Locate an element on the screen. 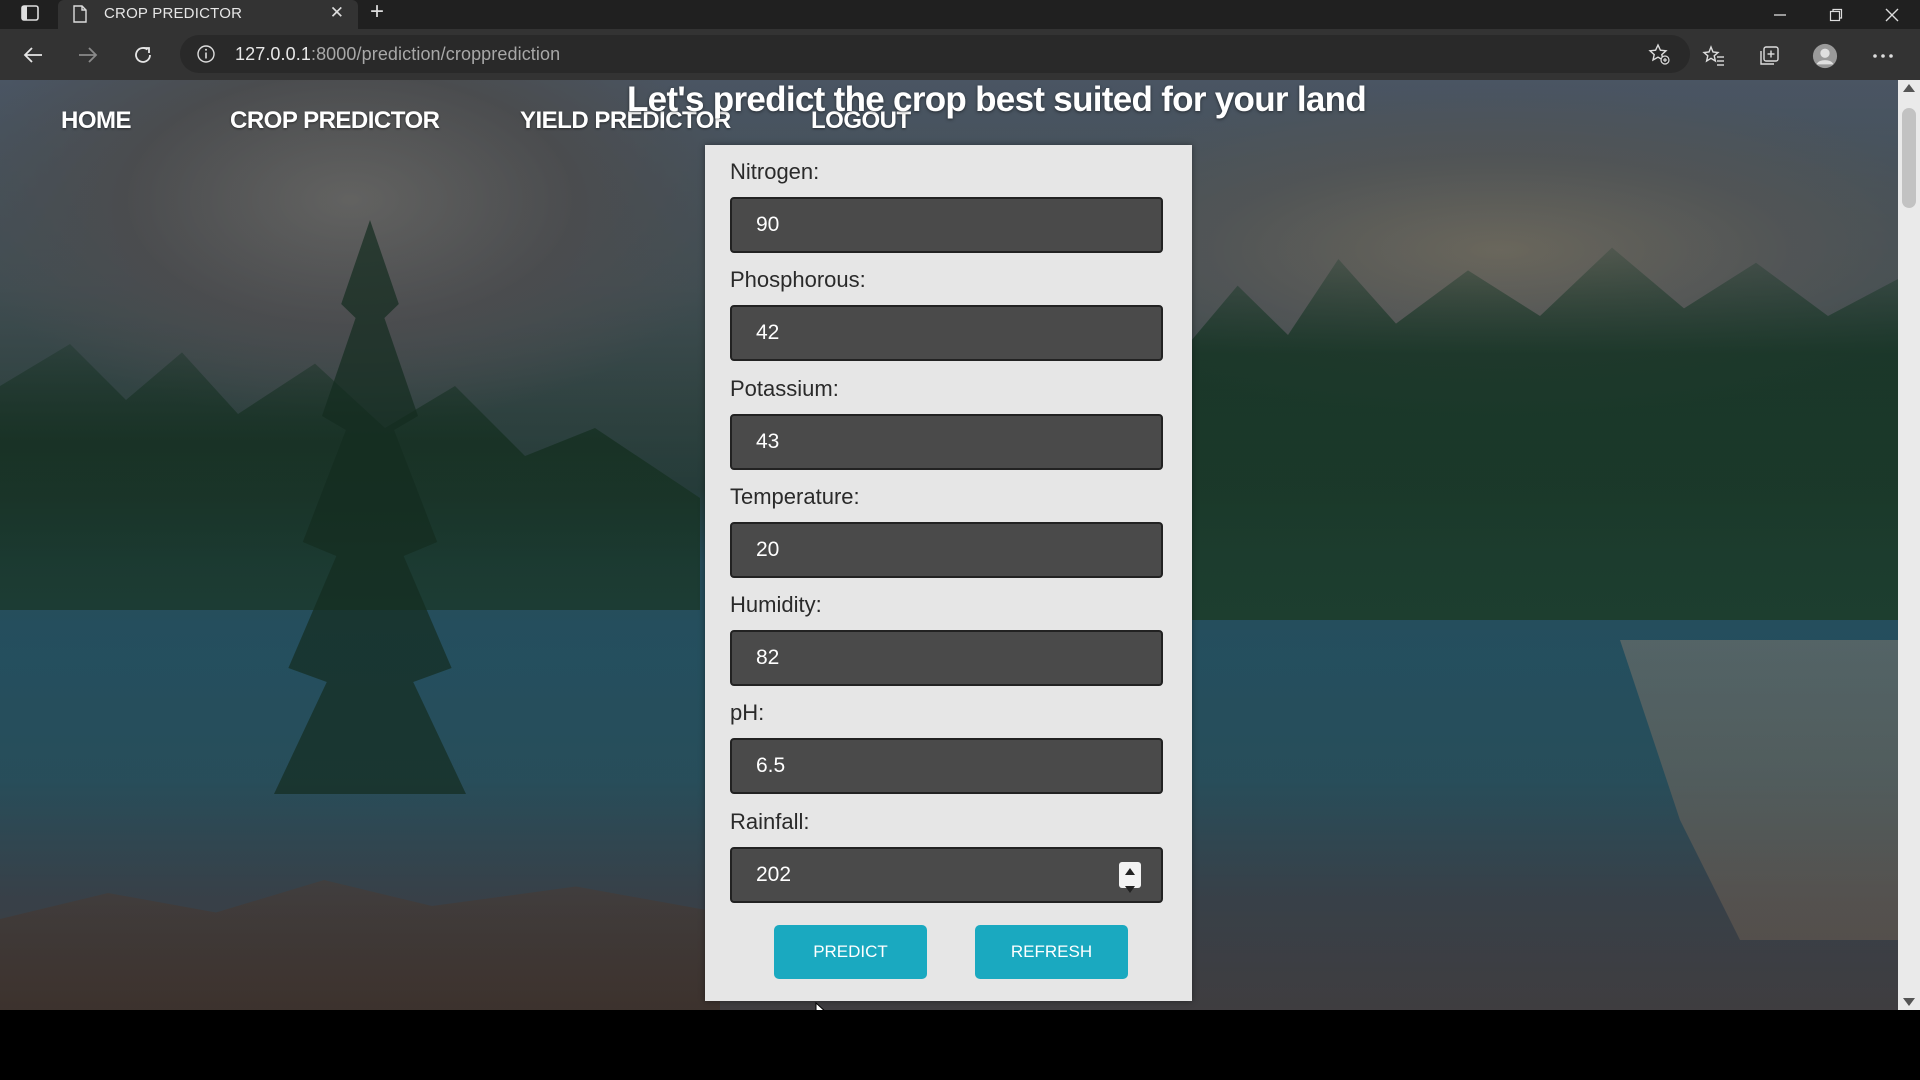 The image size is (1920, 1080). nitrogen-label: Nitrogen: is located at coordinates (775, 171).